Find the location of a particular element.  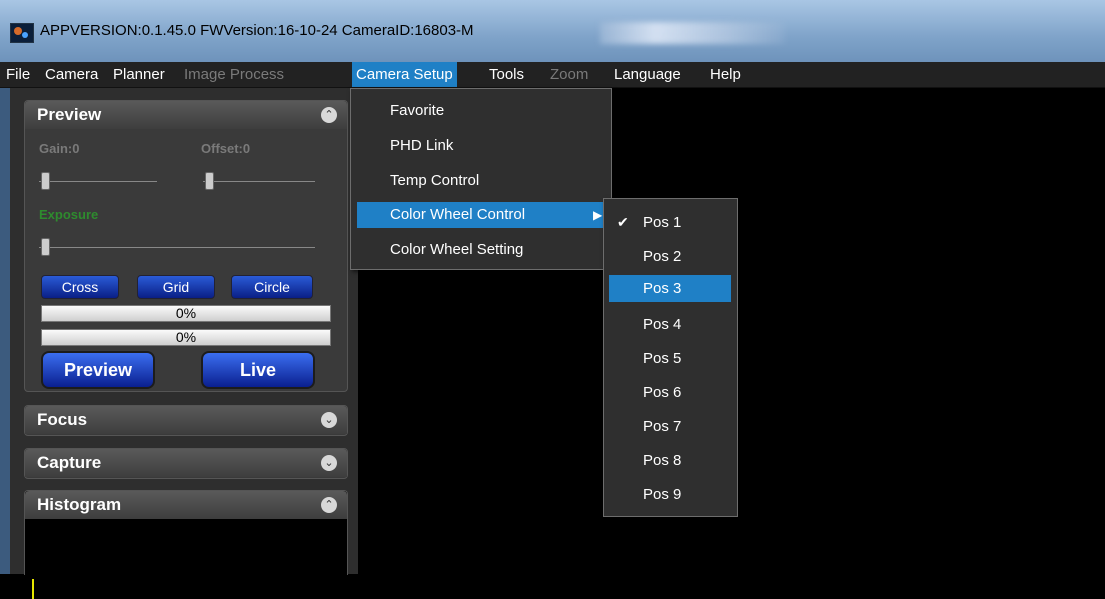

progress-bar-1: 0% is located at coordinates (186, 313).